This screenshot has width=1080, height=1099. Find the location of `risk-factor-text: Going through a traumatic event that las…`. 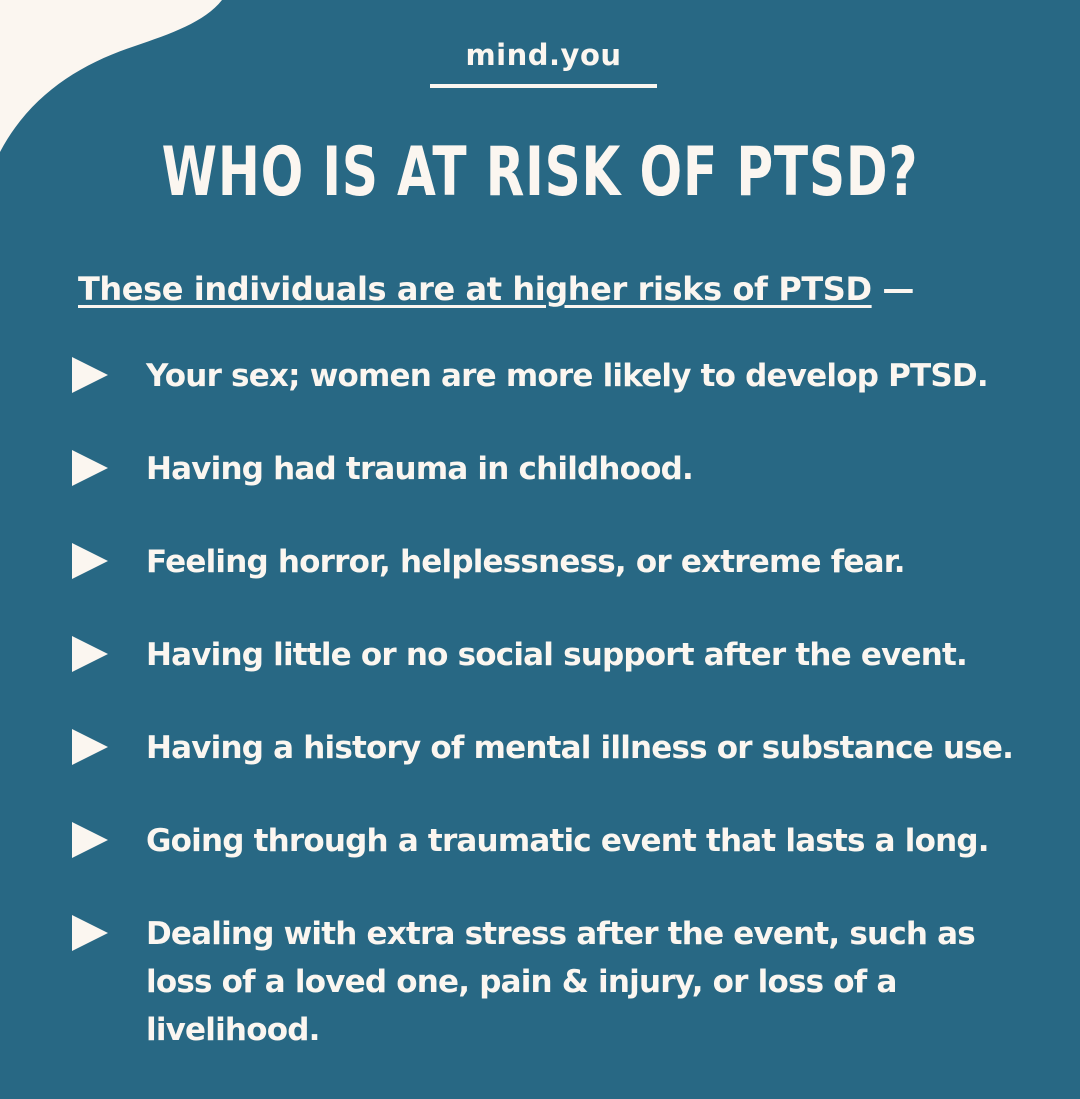

risk-factor-text: Going through a traumatic event that las… is located at coordinates (568, 841).